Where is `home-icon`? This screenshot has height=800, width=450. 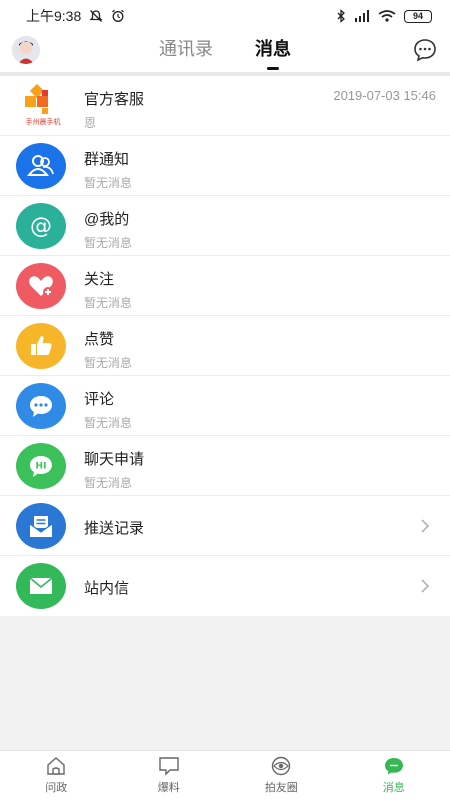 home-icon is located at coordinates (56, 766).